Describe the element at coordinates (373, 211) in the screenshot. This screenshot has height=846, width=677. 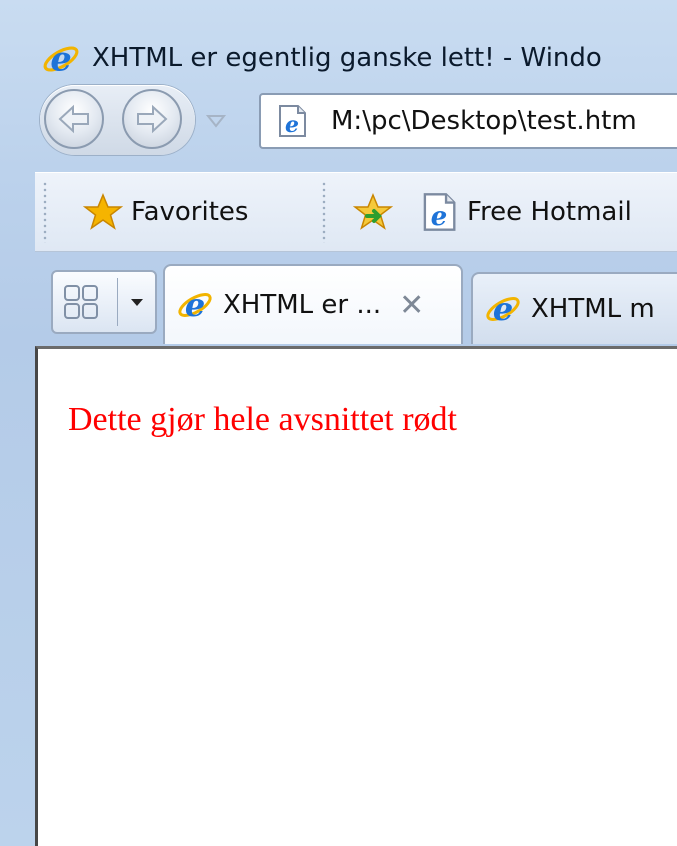
I see `add-to-favorites-icon` at that location.